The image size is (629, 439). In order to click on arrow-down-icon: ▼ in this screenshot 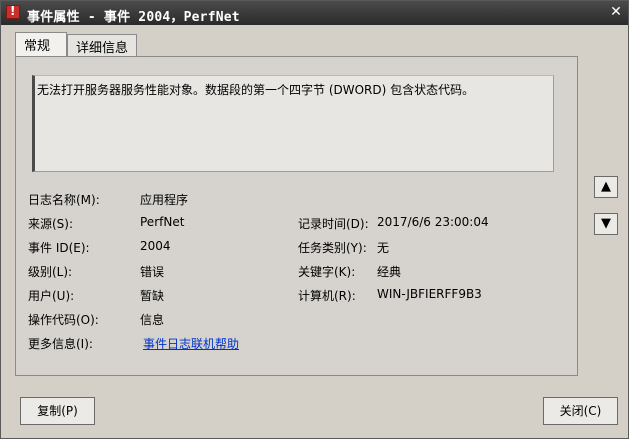, I will do `click(606, 223)`.